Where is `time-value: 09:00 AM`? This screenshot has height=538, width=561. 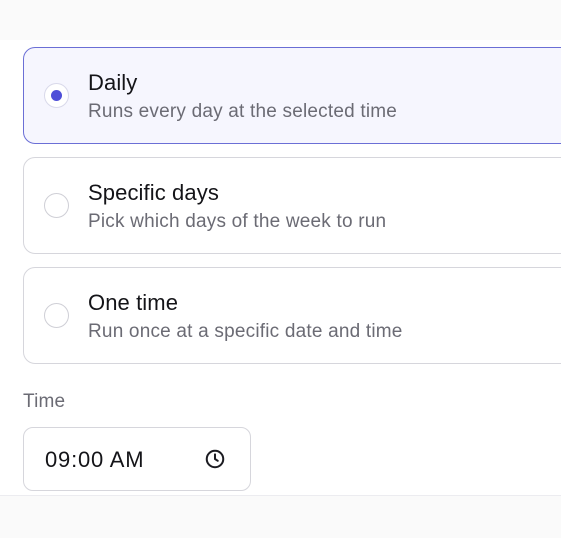 time-value: 09:00 AM is located at coordinates (94, 460).